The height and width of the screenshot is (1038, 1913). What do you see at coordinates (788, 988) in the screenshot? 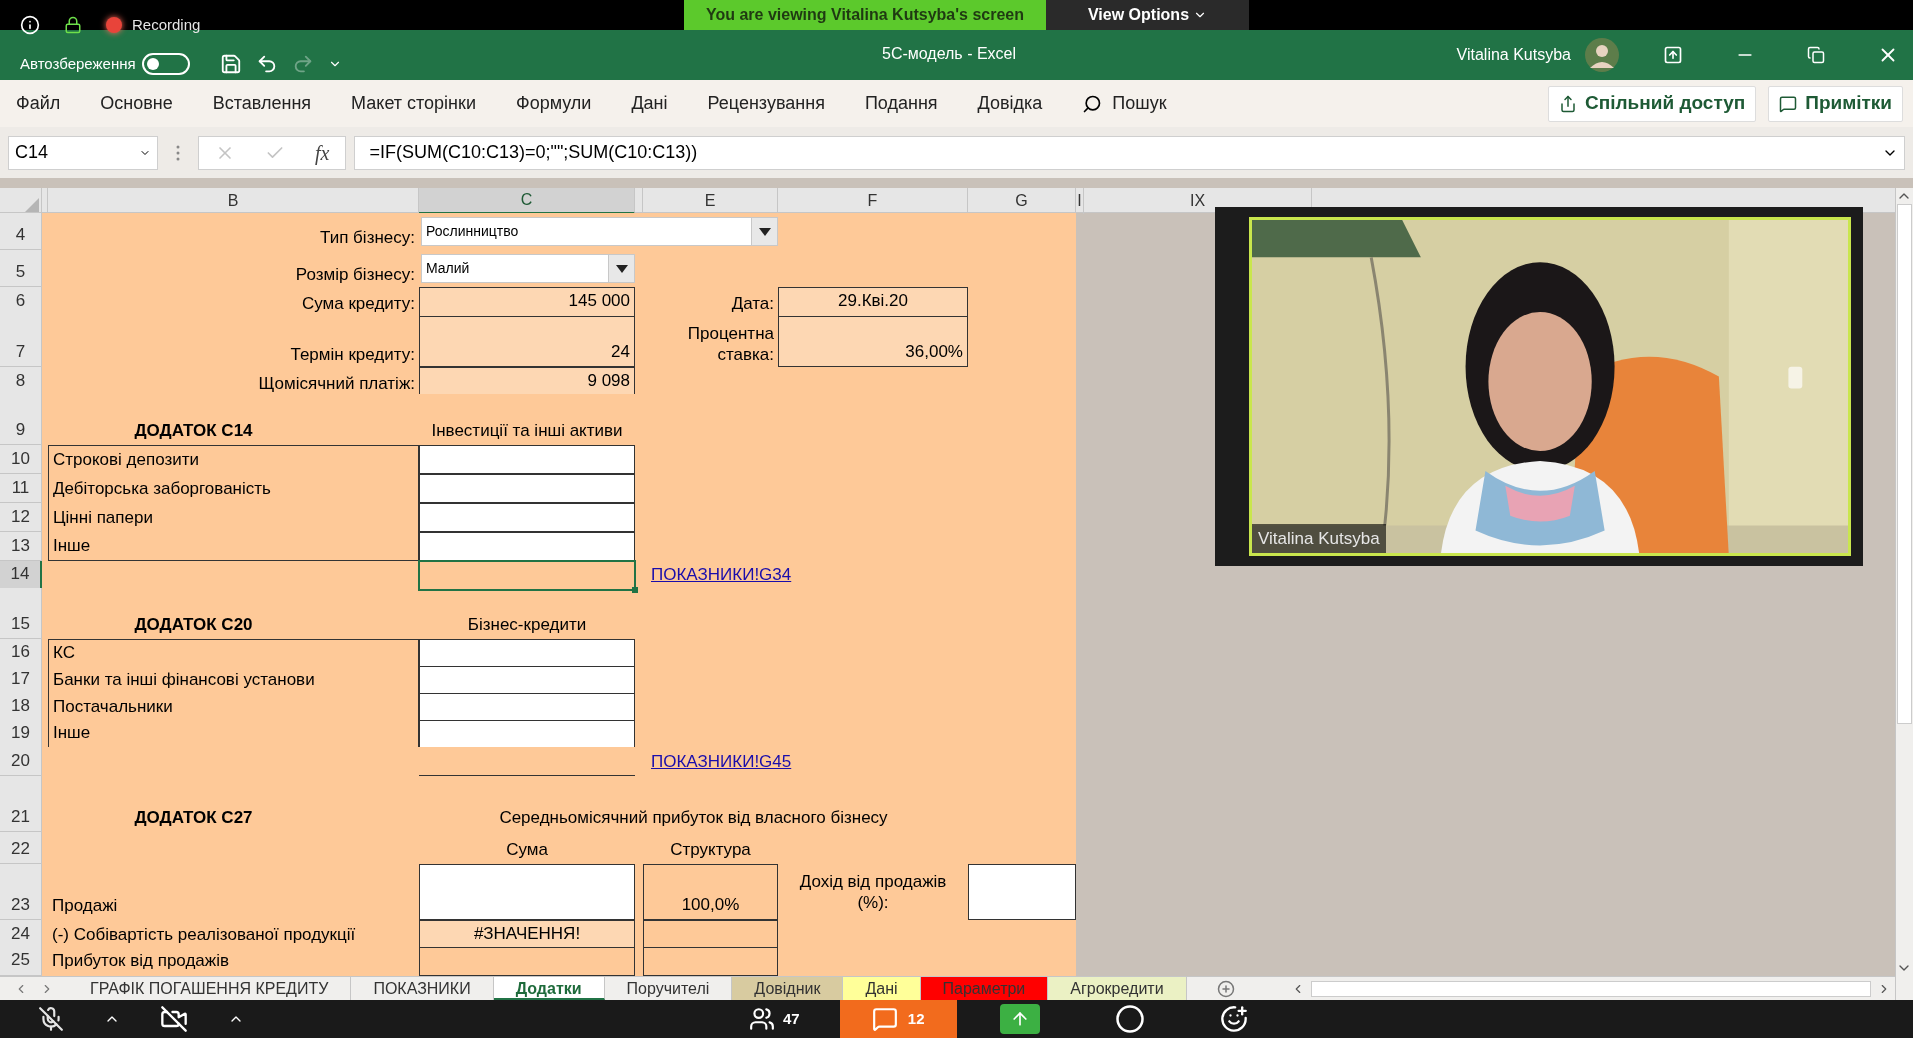
I see `sheet-tab: Довідник` at bounding box center [788, 988].